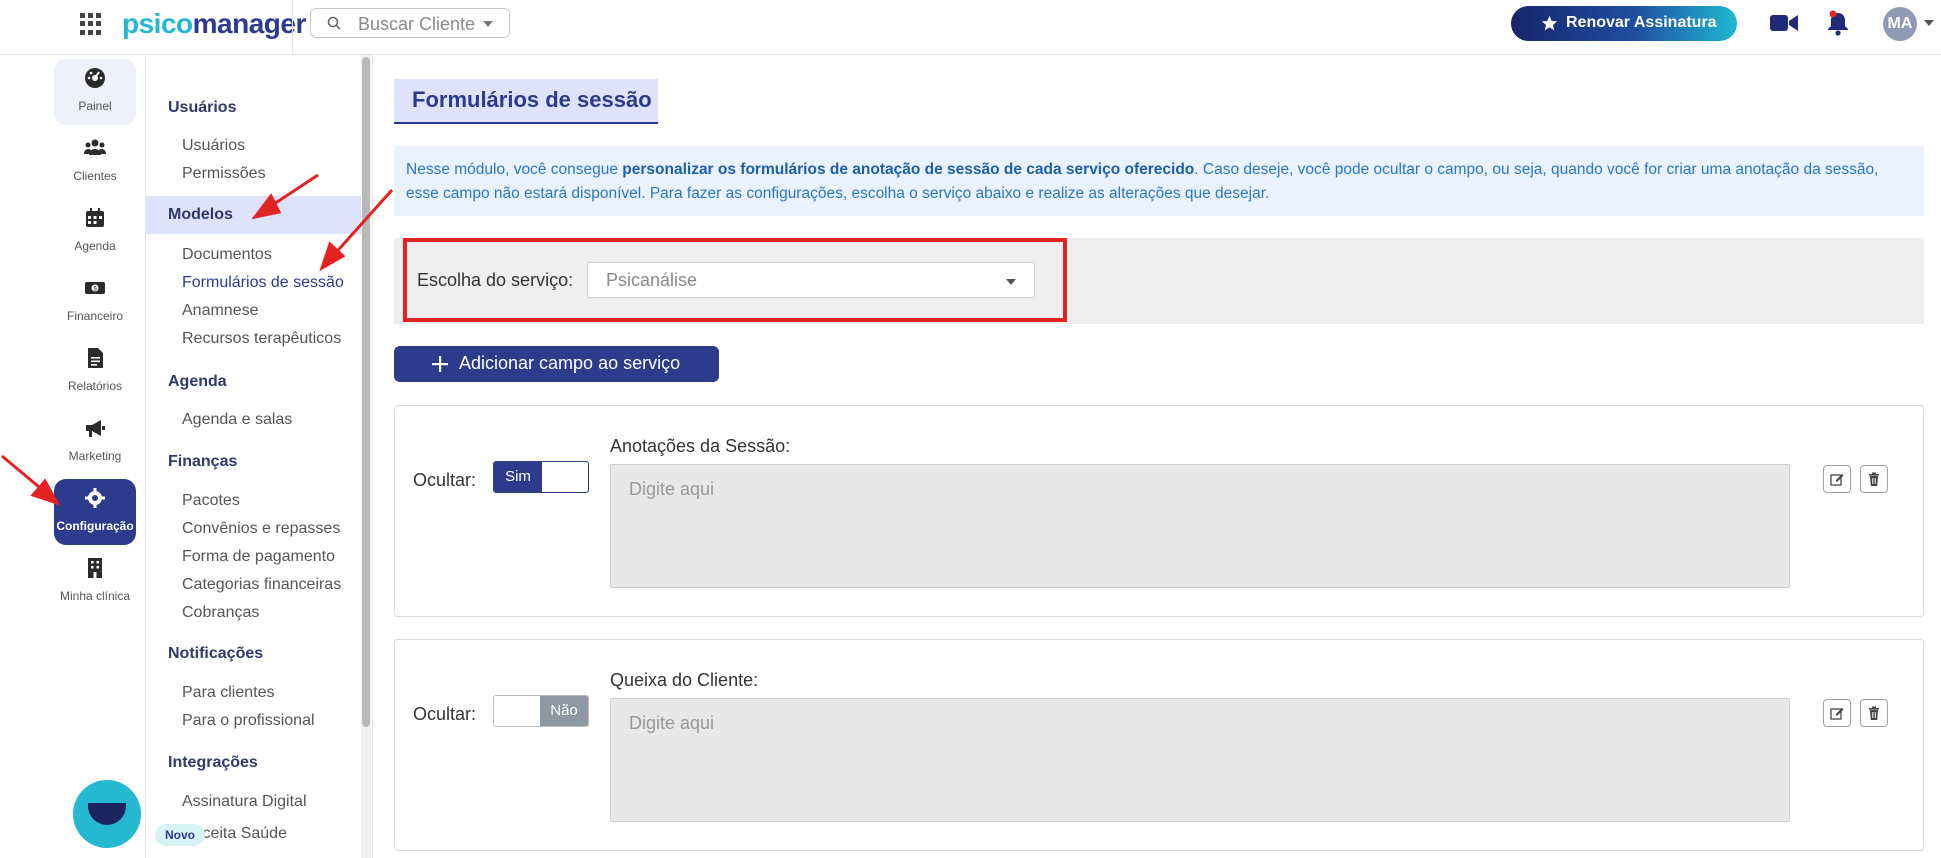 This screenshot has height=858, width=1941. What do you see at coordinates (258, 557) in the screenshot?
I see `subnav-forma-de-pagamento: Forma de pagamento` at bounding box center [258, 557].